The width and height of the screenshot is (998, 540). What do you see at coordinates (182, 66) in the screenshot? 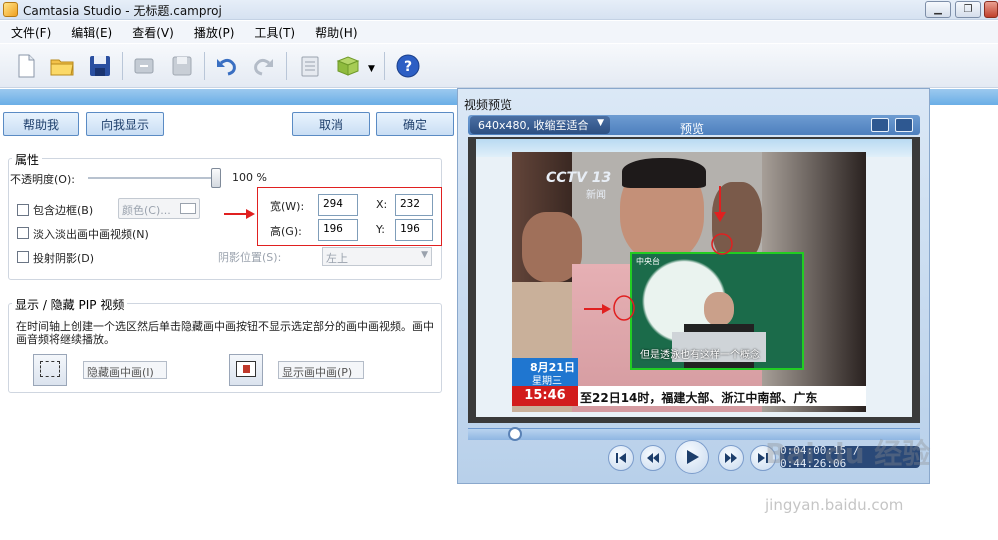
I see `save-disabled-icon` at bounding box center [182, 66].